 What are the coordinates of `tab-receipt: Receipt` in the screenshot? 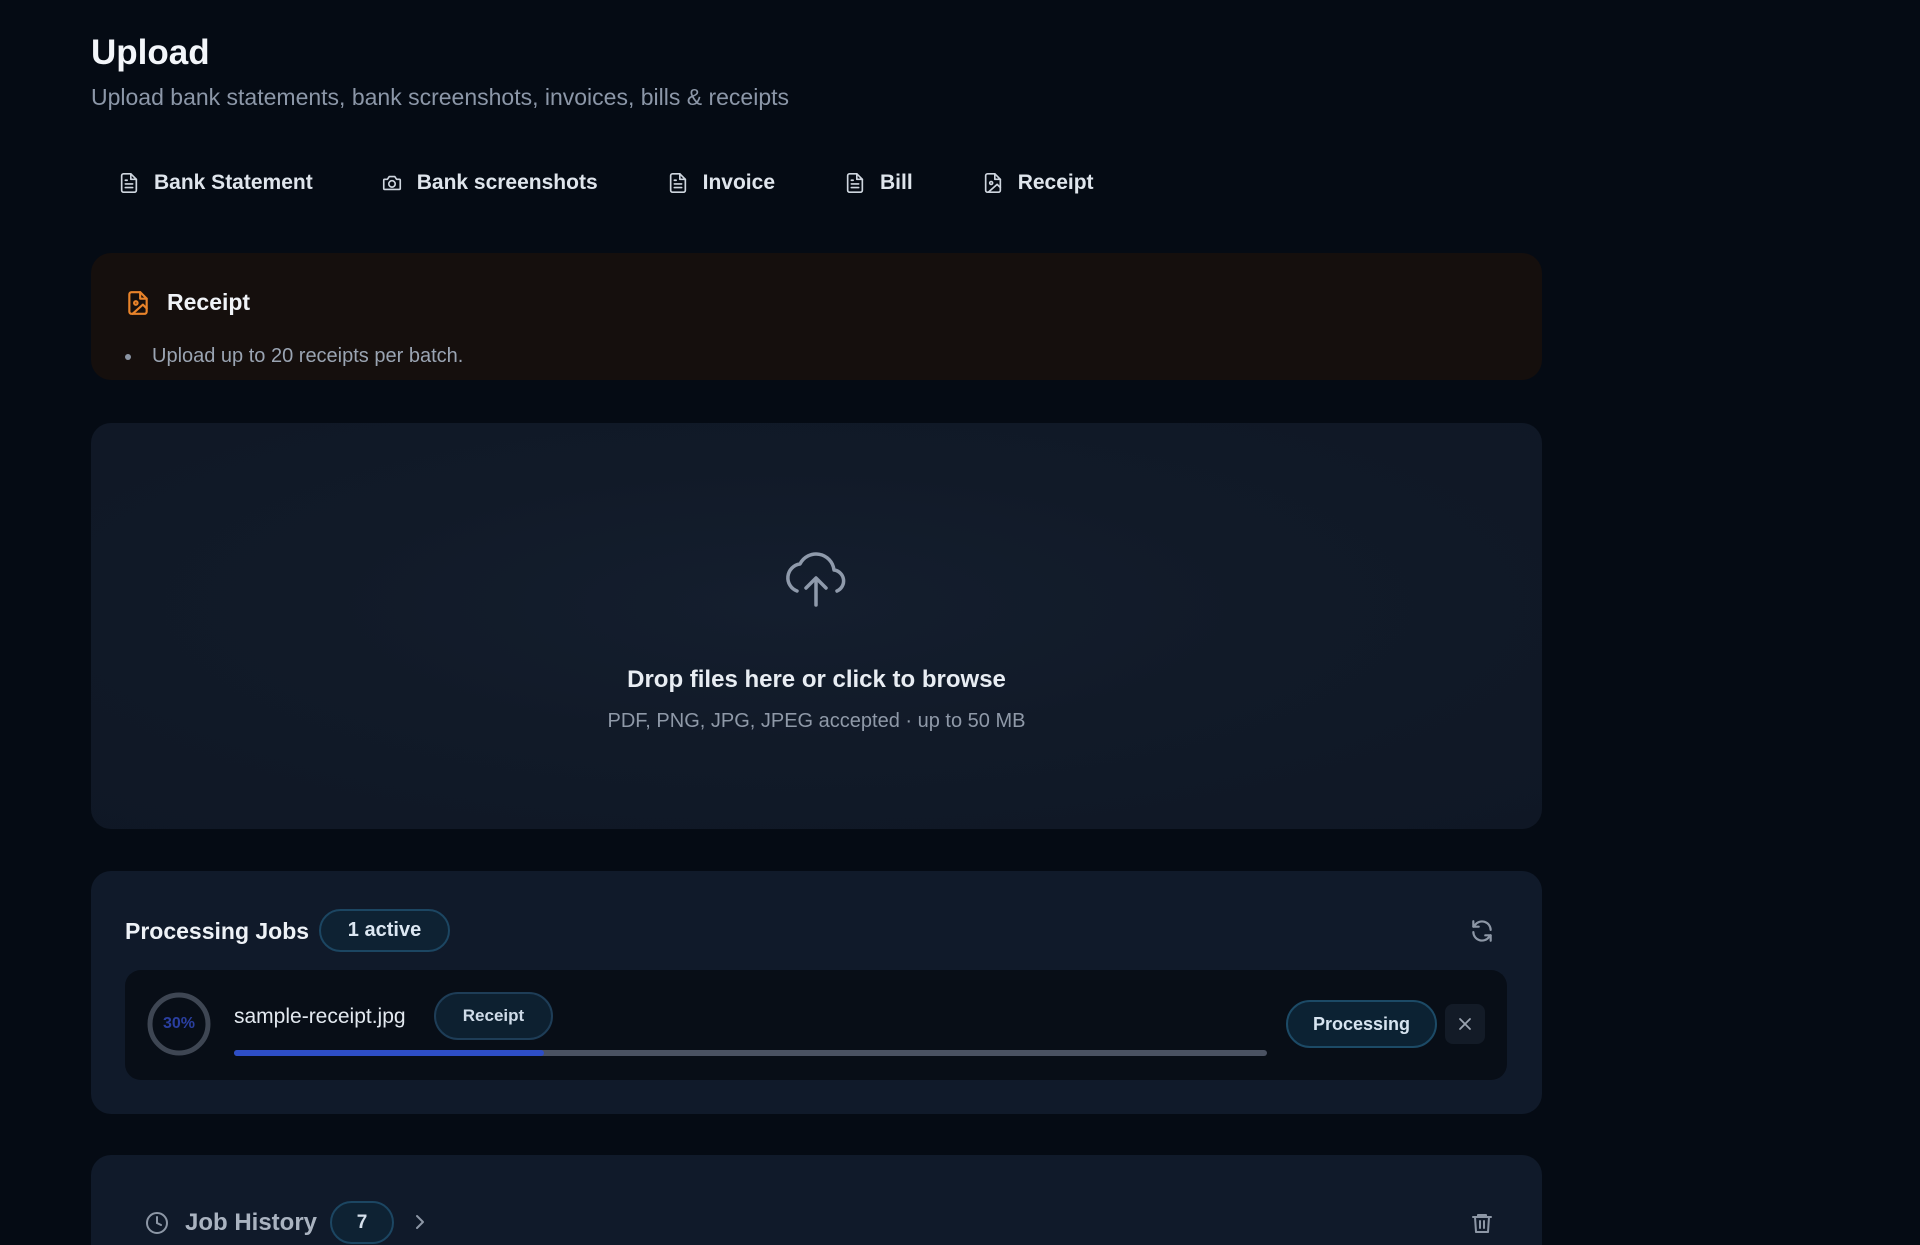 It's located at (1038, 183).